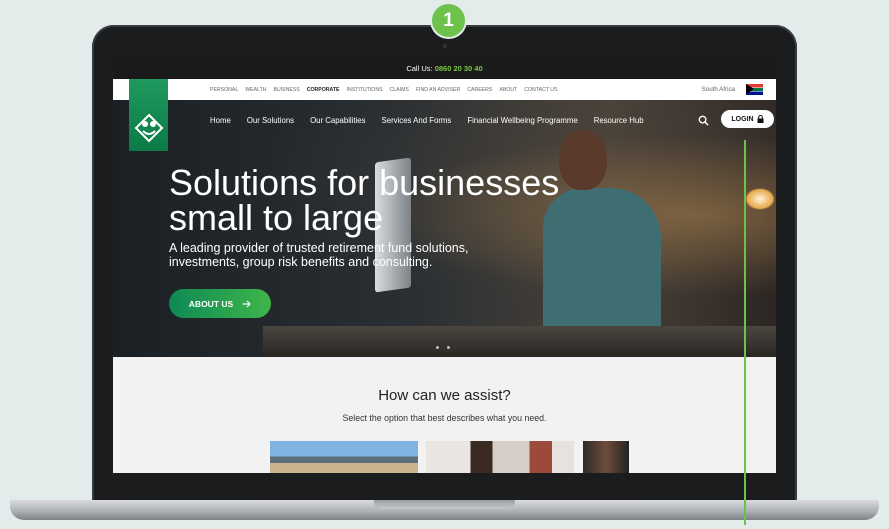 The image size is (889, 529). What do you see at coordinates (247, 303) in the screenshot?
I see `arrow-right-icon` at bounding box center [247, 303].